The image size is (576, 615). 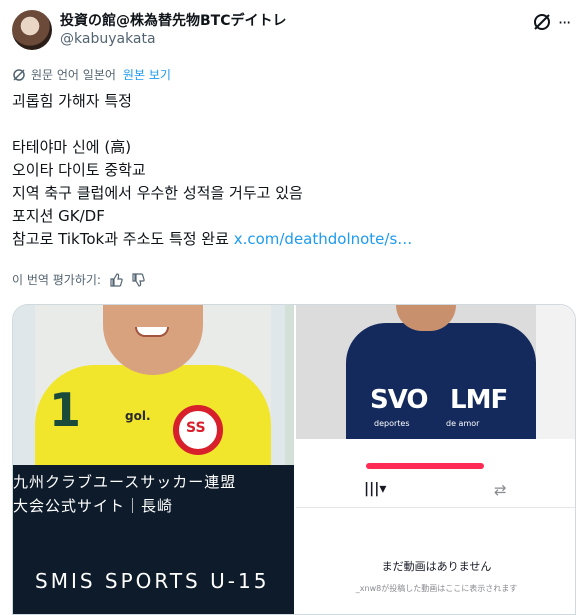 I want to click on repost-icon: ⇄, so click(x=500, y=490).